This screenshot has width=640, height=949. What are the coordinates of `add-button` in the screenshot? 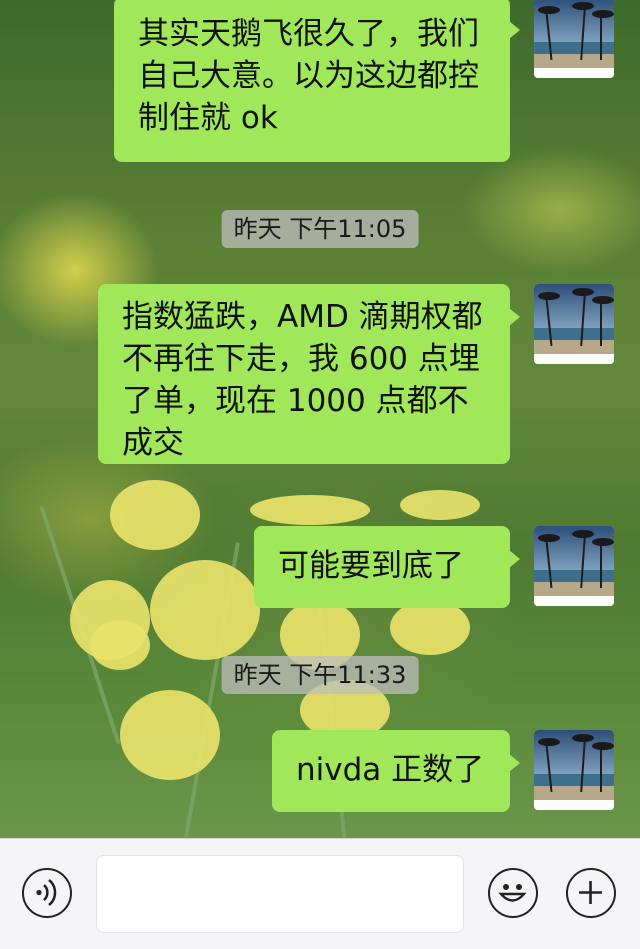 It's located at (591, 893).